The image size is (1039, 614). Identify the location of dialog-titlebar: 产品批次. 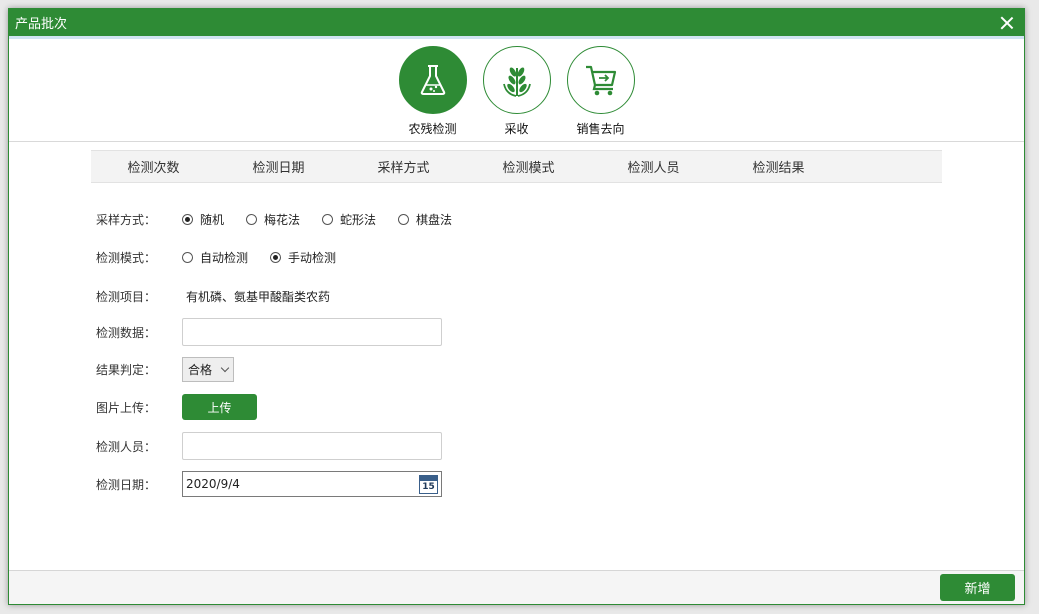
(516, 24).